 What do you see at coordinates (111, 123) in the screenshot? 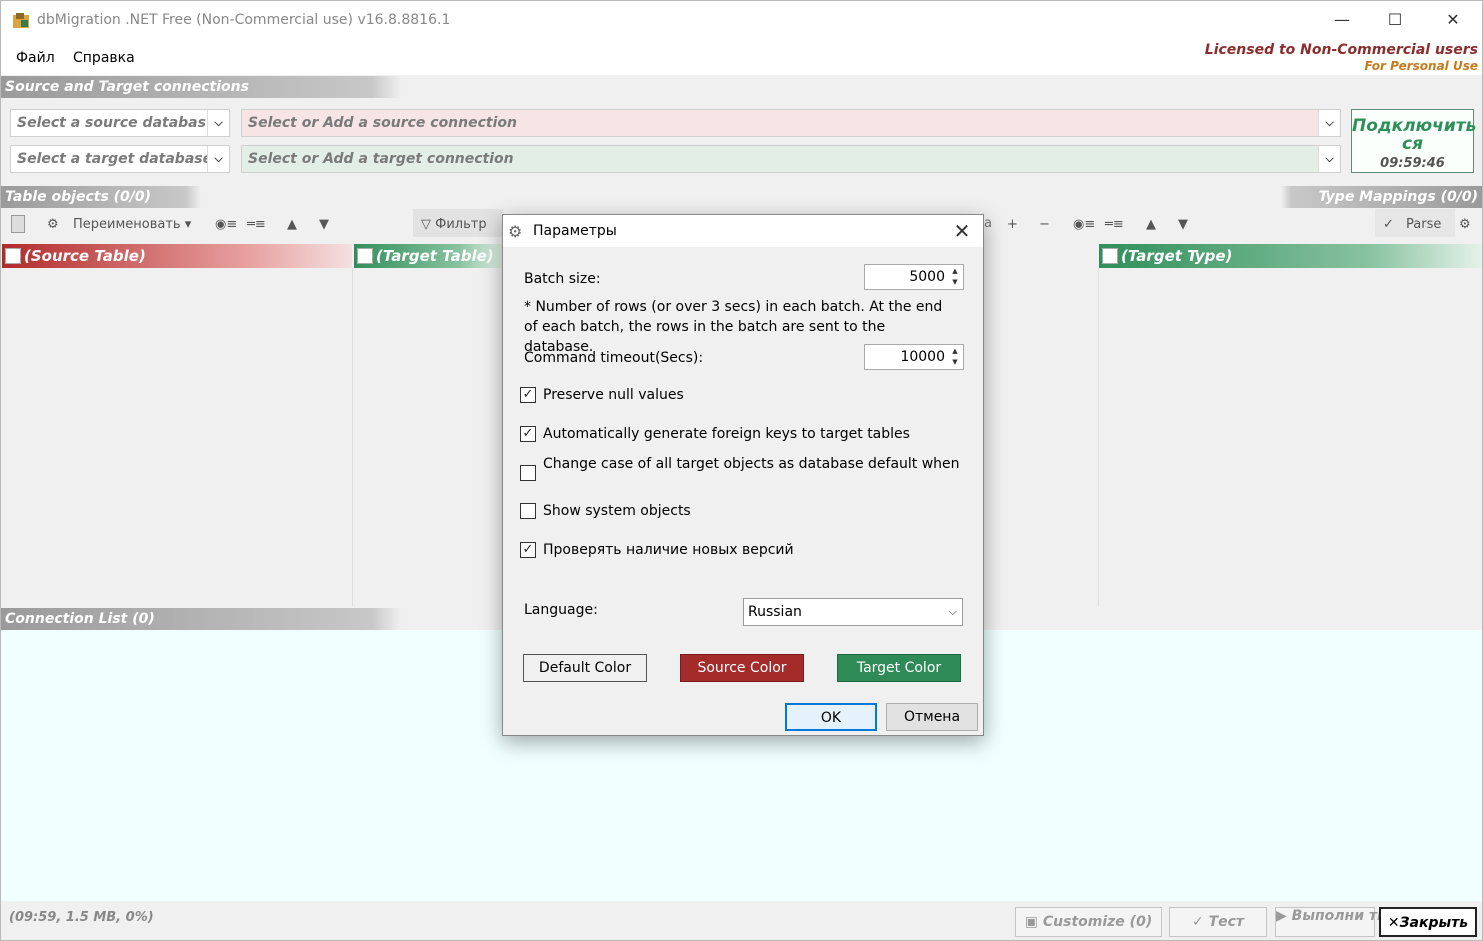
I see `source-database-placeholder: Select a source databas` at bounding box center [111, 123].